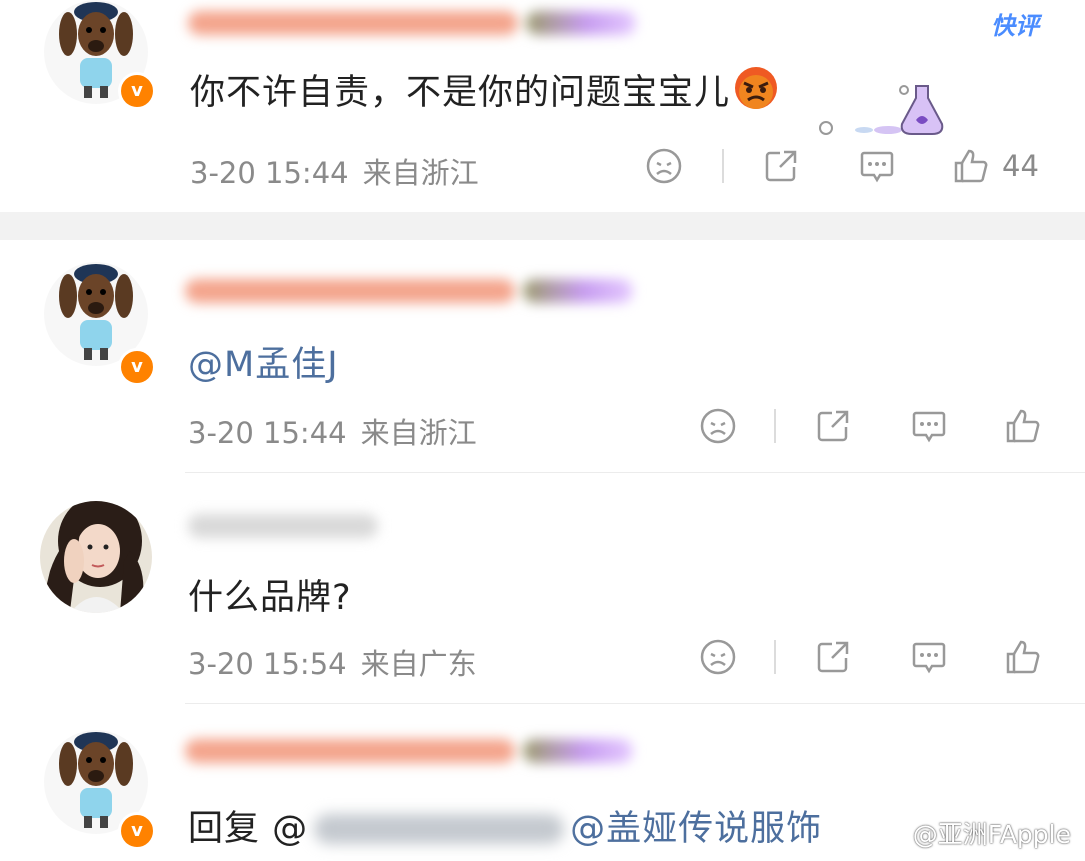  Describe the element at coordinates (263, 361) in the screenshot. I see `comment-text: @M孟佳J` at that location.